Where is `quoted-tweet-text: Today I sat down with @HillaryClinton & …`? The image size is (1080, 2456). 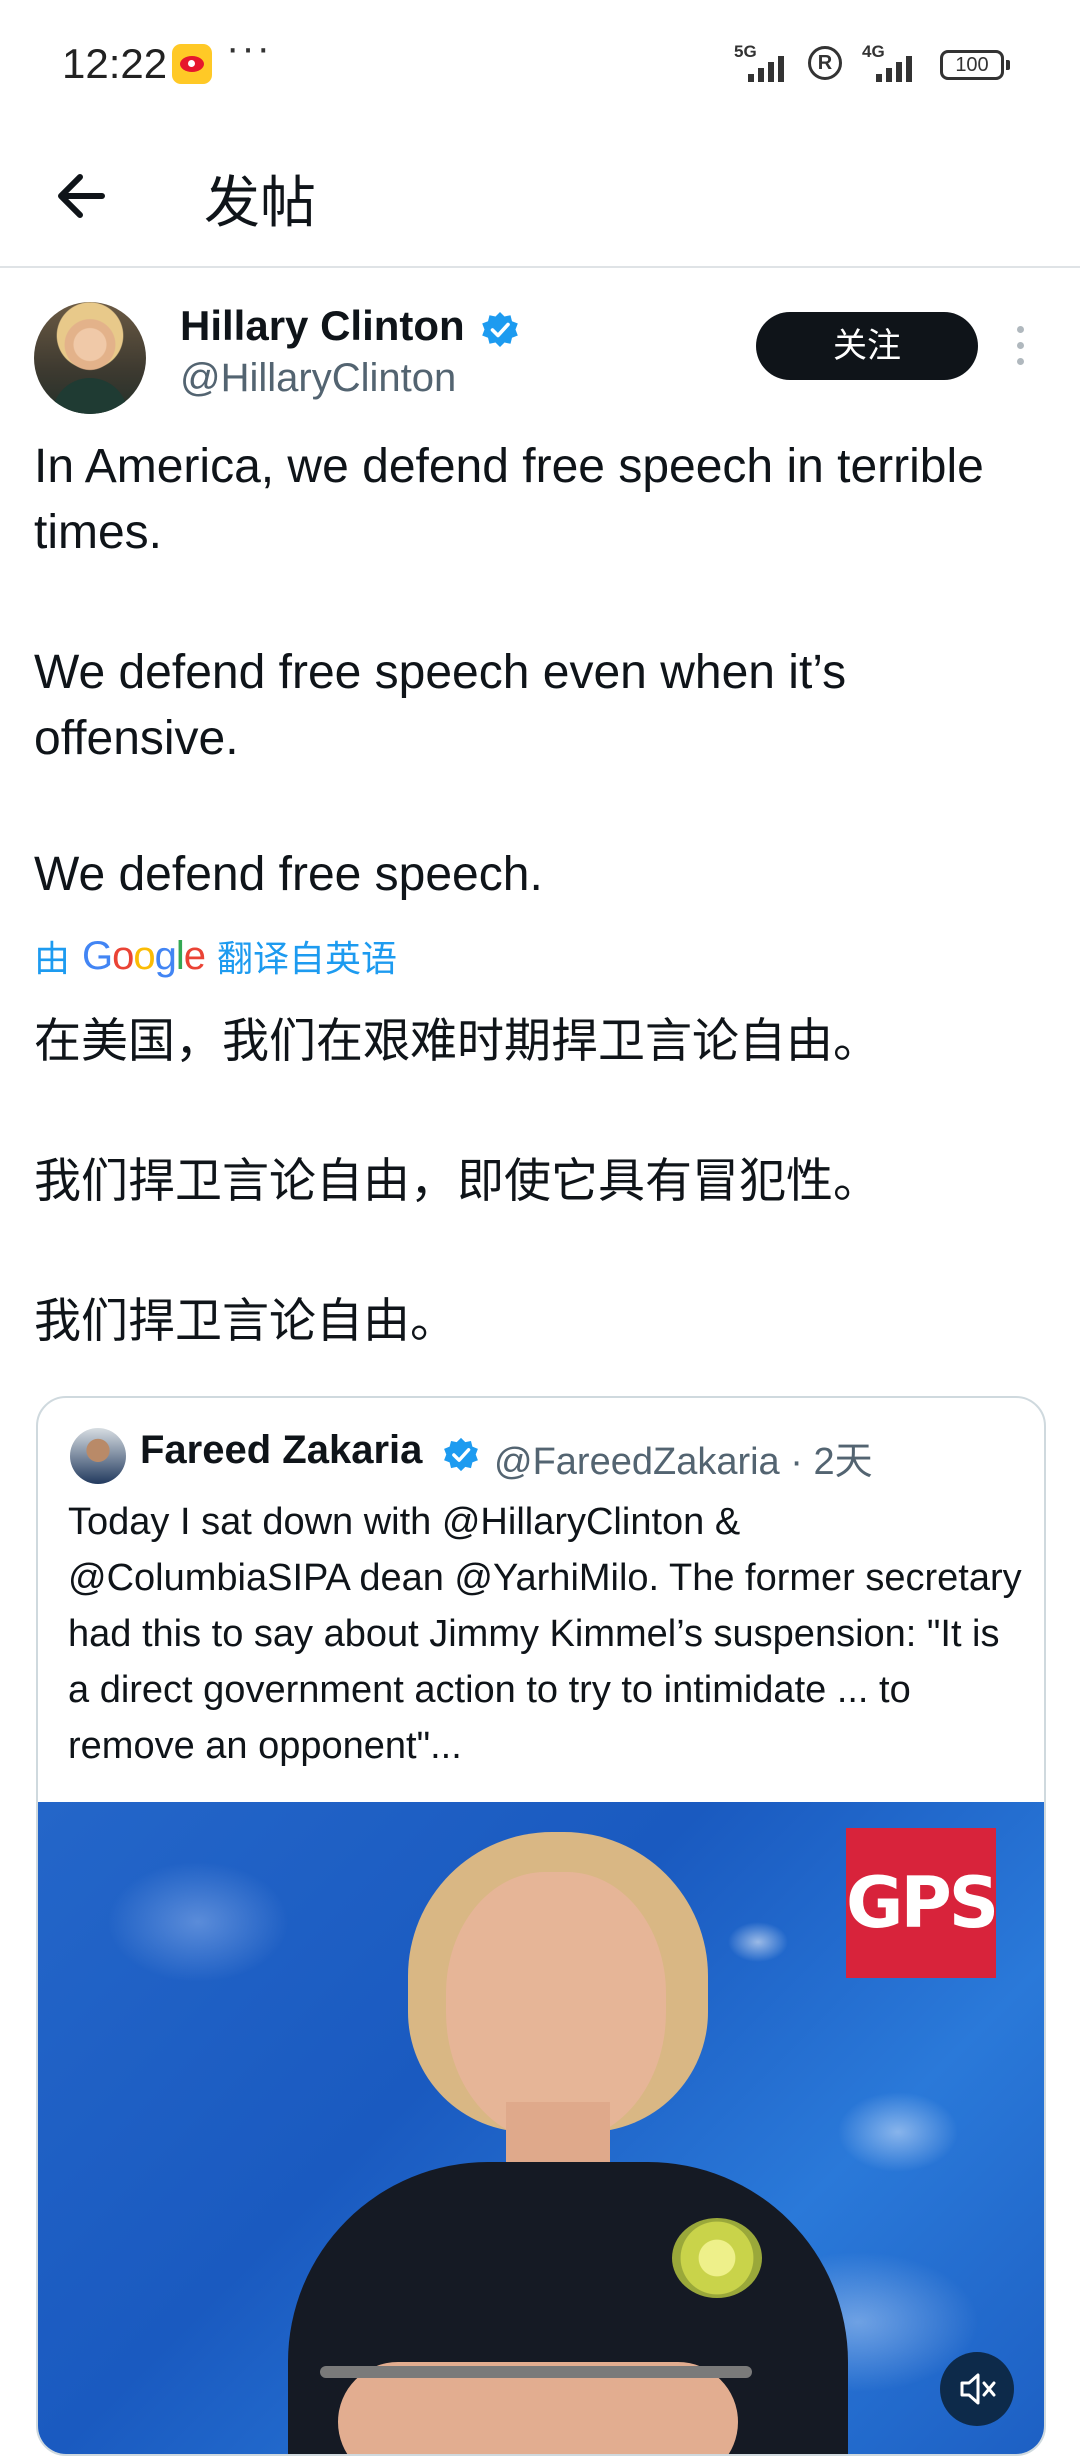 quoted-tweet-text: Today I sat down with @HillaryClinton & … is located at coordinates (545, 1634).